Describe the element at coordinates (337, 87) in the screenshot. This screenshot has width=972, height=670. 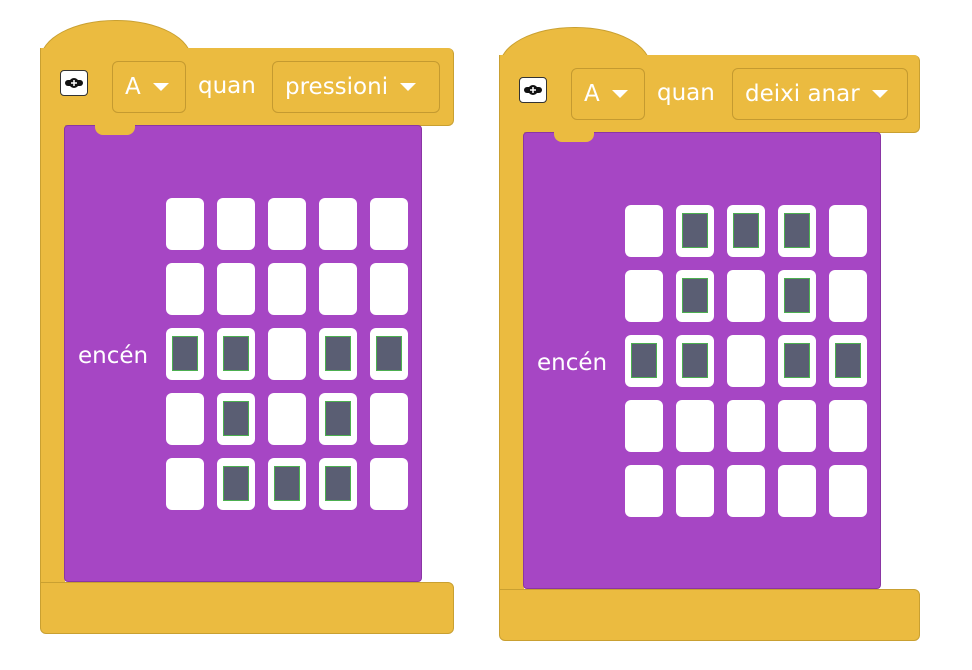
I see `event-value: pressioni` at that location.